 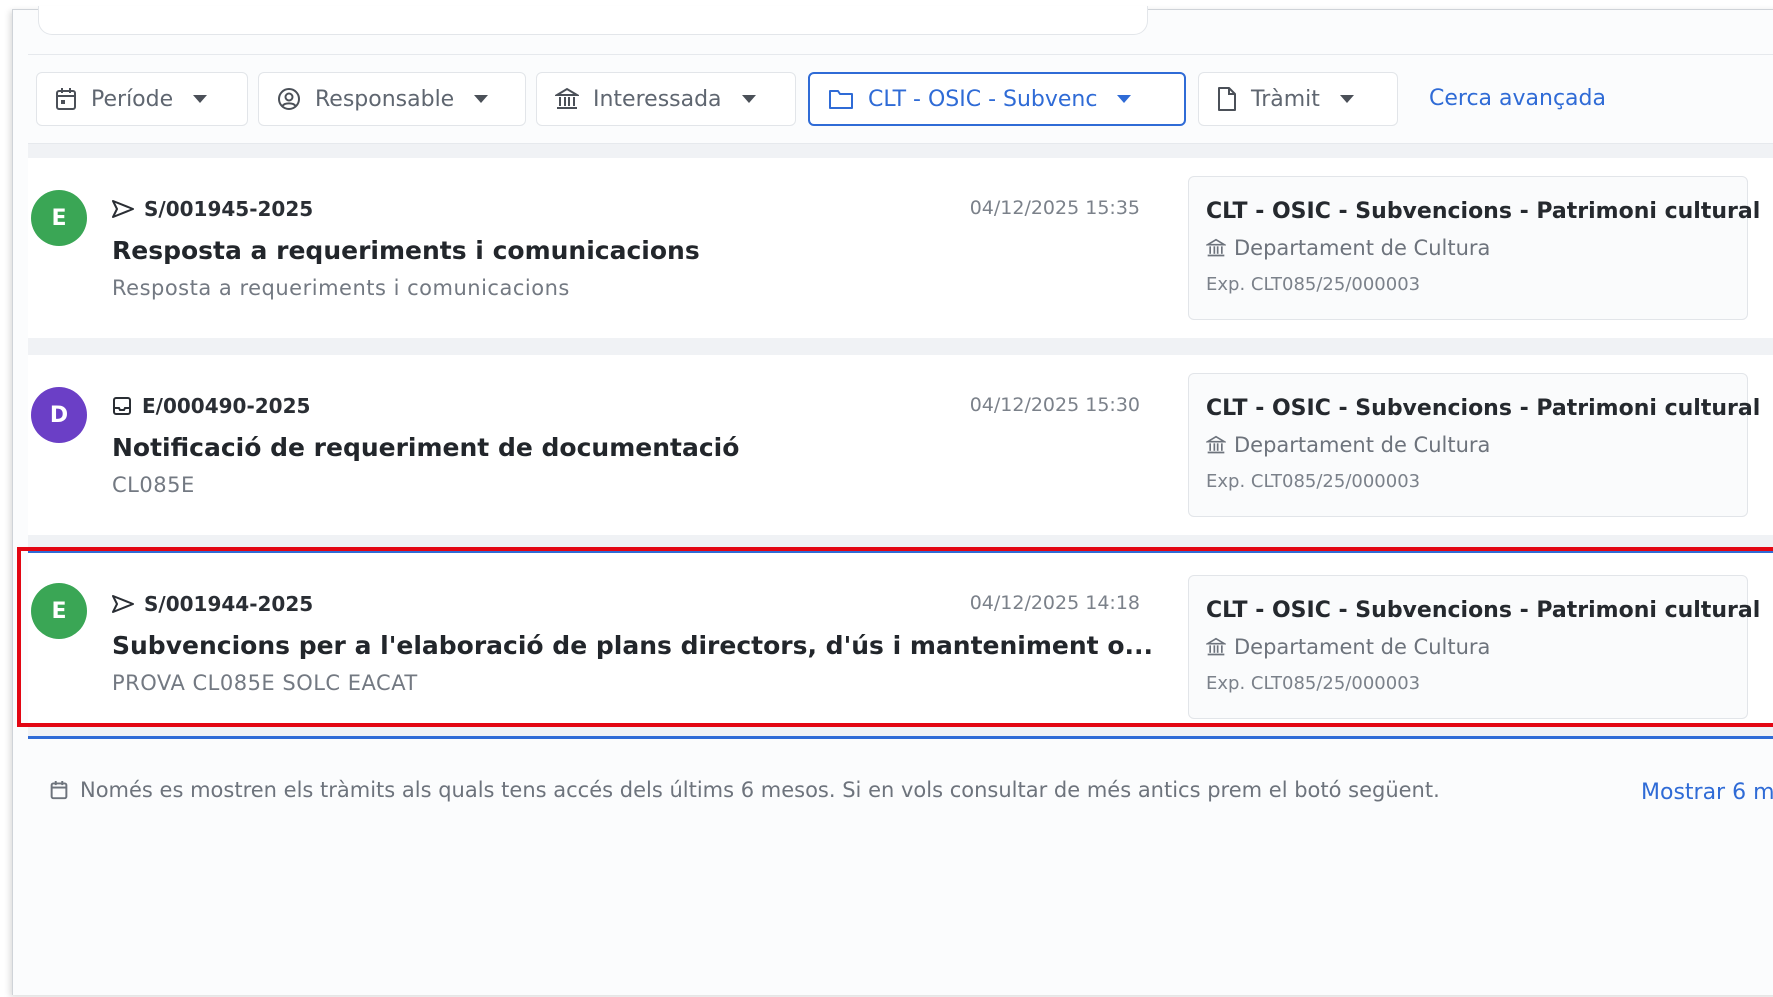 What do you see at coordinates (132, 99) in the screenshot?
I see `filter-label: Període` at bounding box center [132, 99].